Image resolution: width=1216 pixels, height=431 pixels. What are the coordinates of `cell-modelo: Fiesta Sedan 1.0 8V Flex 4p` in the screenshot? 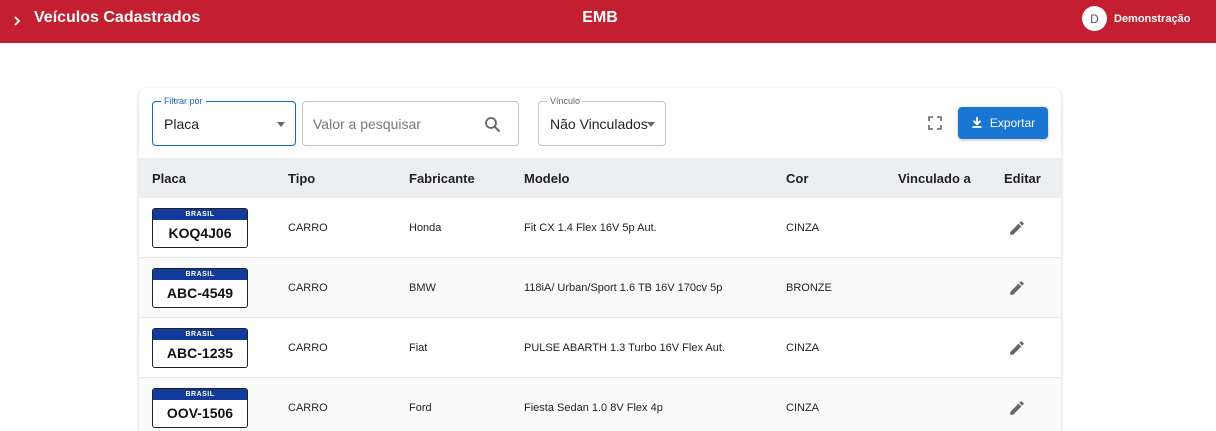 It's located at (593, 408).